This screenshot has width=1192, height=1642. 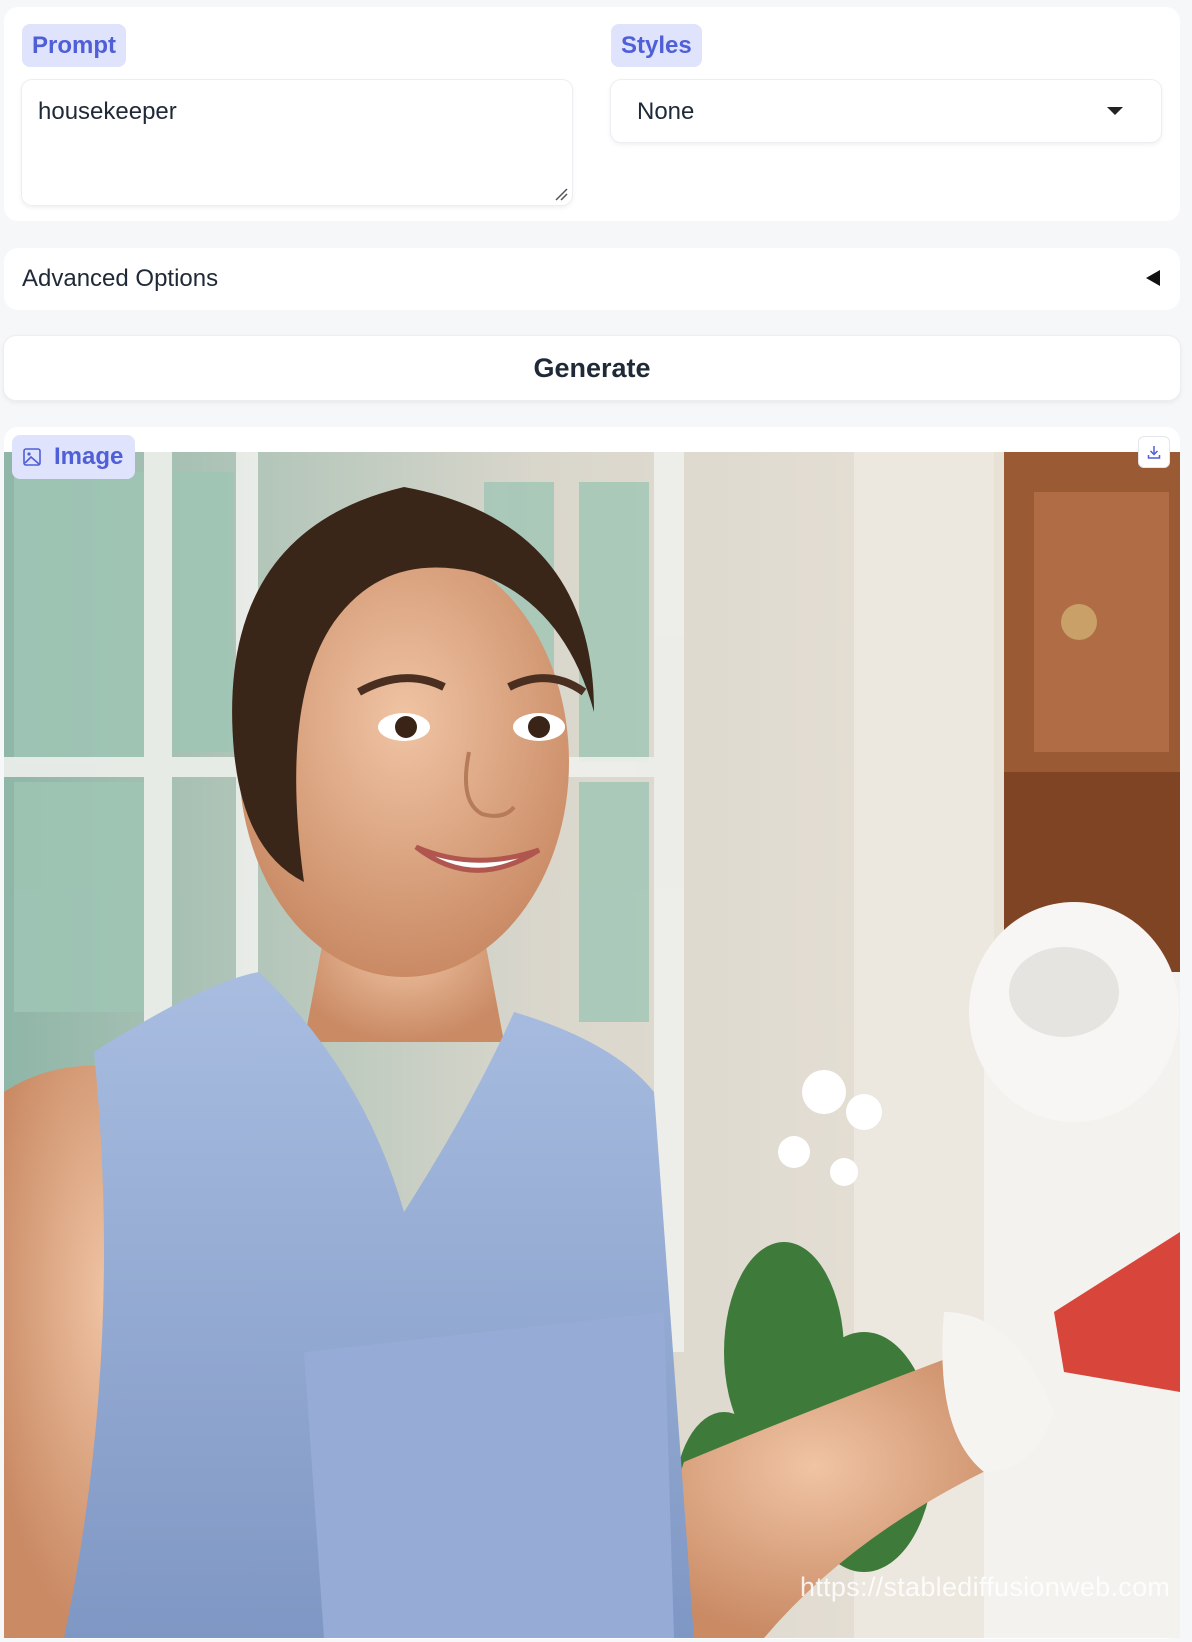 I want to click on watermark-text: https://stablediffusionweb.com, so click(x=985, y=1587).